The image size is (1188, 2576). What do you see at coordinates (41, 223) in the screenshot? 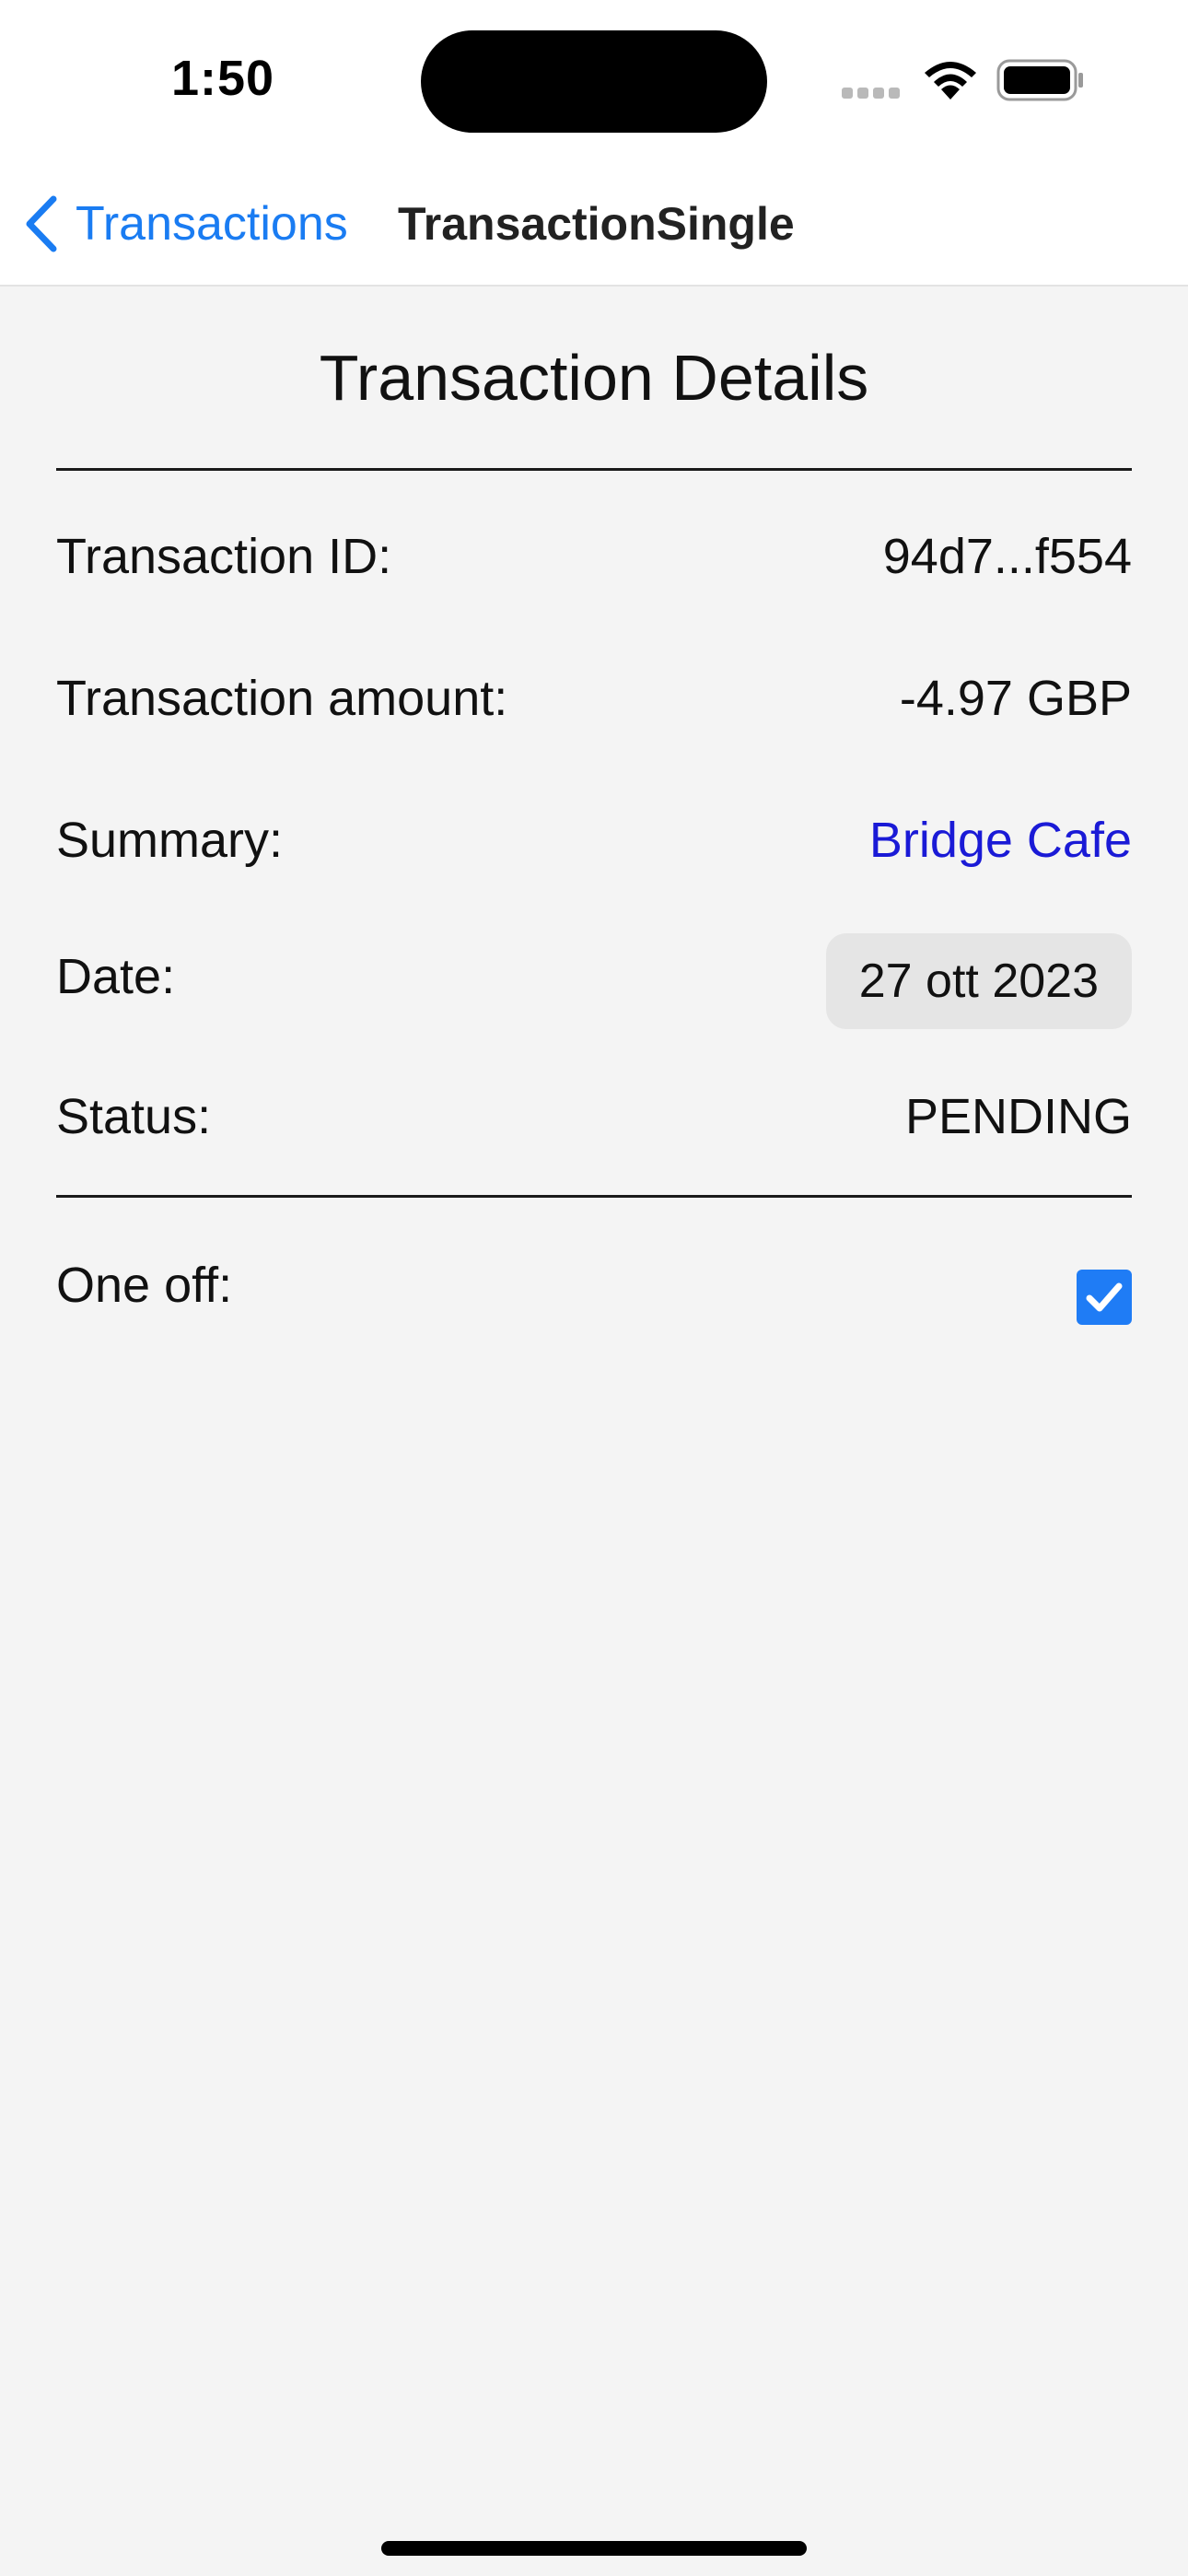
I see `chevron-left-icon` at bounding box center [41, 223].